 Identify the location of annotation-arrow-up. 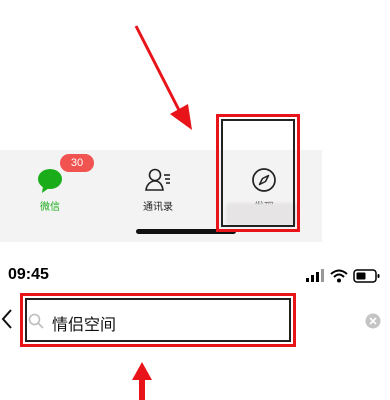
(142, 381).